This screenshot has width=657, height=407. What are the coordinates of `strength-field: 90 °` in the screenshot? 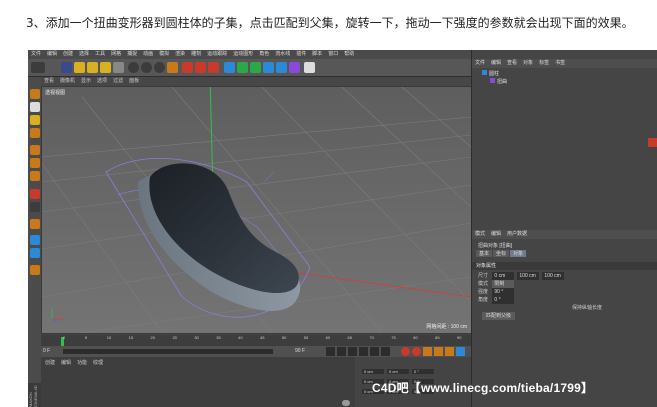 It's located at (503, 292).